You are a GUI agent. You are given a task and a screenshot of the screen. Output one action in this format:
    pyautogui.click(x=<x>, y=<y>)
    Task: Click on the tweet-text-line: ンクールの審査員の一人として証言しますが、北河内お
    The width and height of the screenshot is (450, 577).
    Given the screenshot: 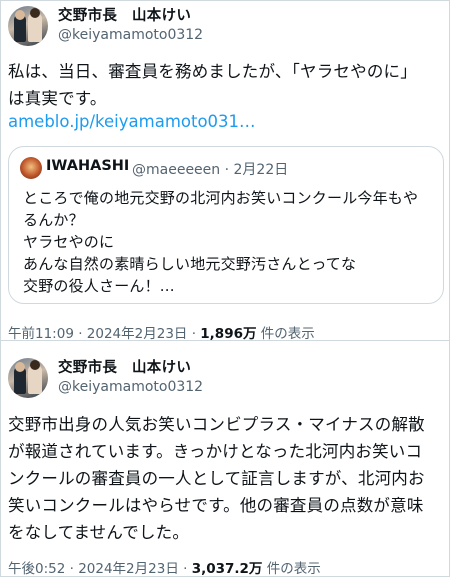 What is the action you would take?
    pyautogui.click(x=216, y=478)
    